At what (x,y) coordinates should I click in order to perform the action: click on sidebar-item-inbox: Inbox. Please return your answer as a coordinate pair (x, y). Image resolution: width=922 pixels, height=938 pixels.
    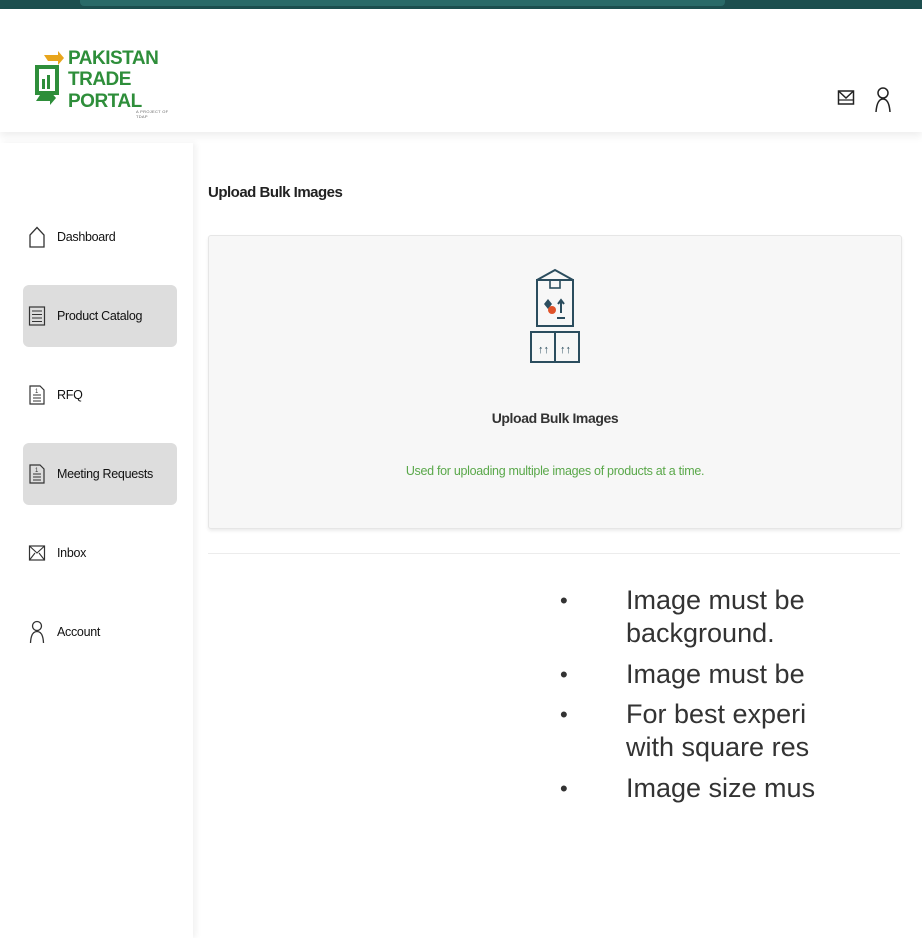
    Looking at the image, I should click on (100, 553).